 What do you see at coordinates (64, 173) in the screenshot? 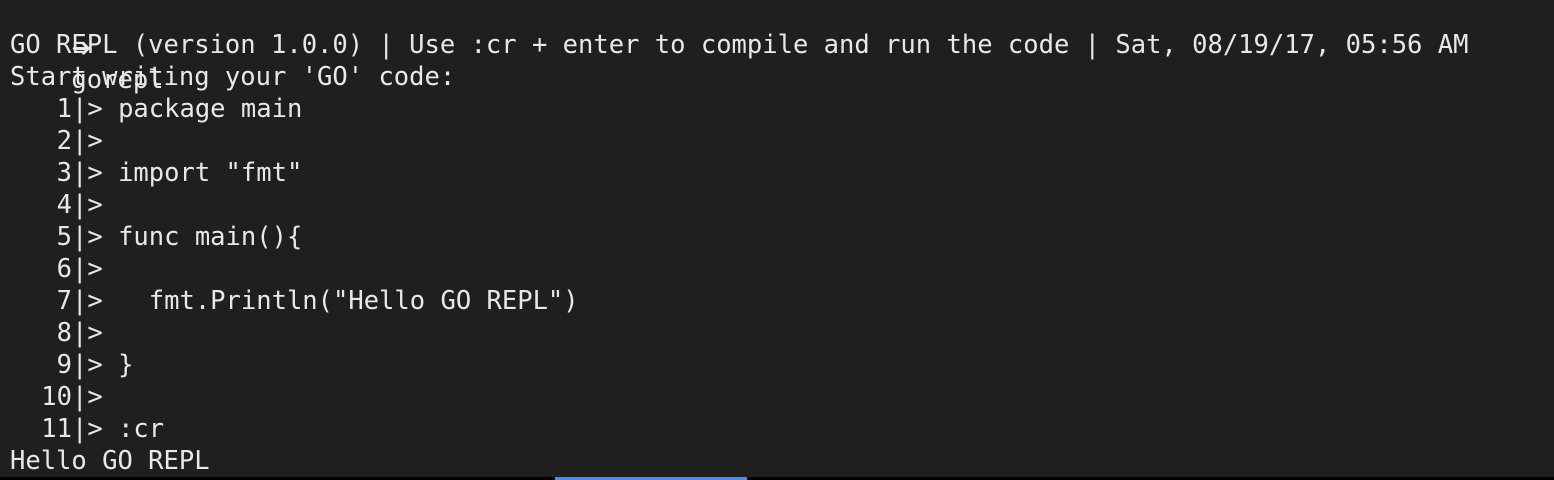
I see `line-number: 3` at bounding box center [64, 173].